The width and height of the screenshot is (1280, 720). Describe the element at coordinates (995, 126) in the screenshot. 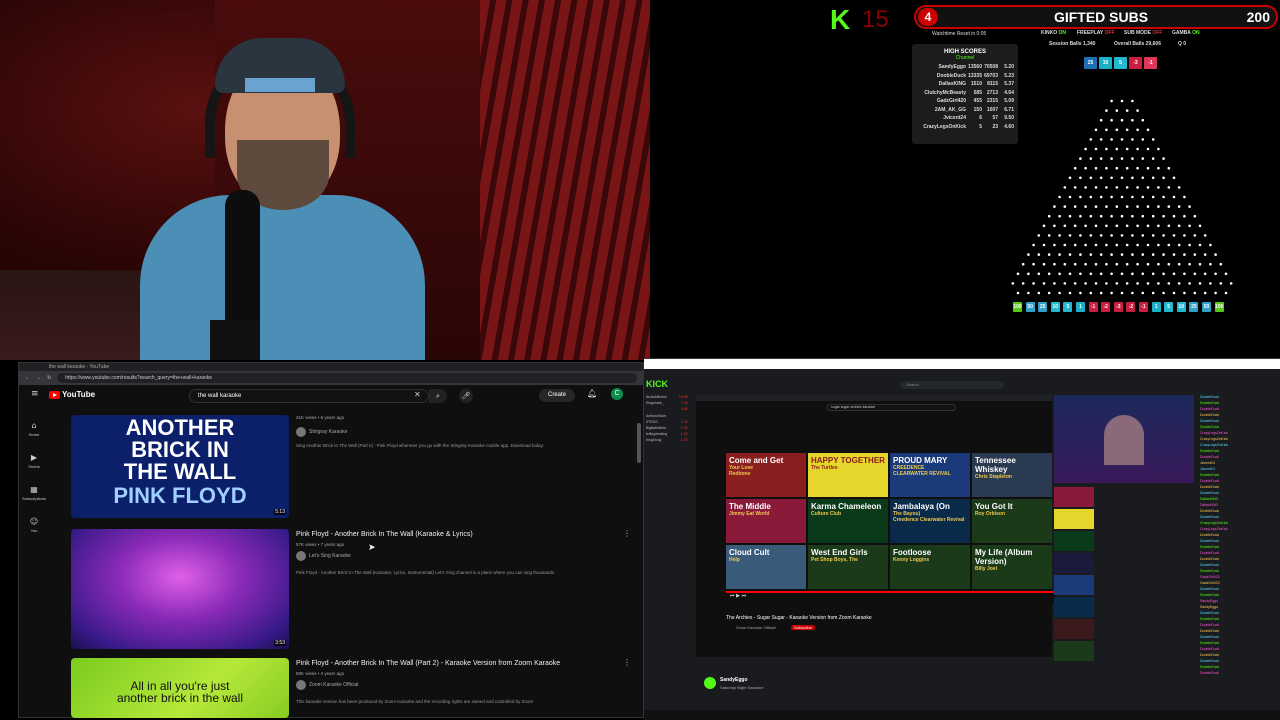

I see `score-value: 23` at that location.